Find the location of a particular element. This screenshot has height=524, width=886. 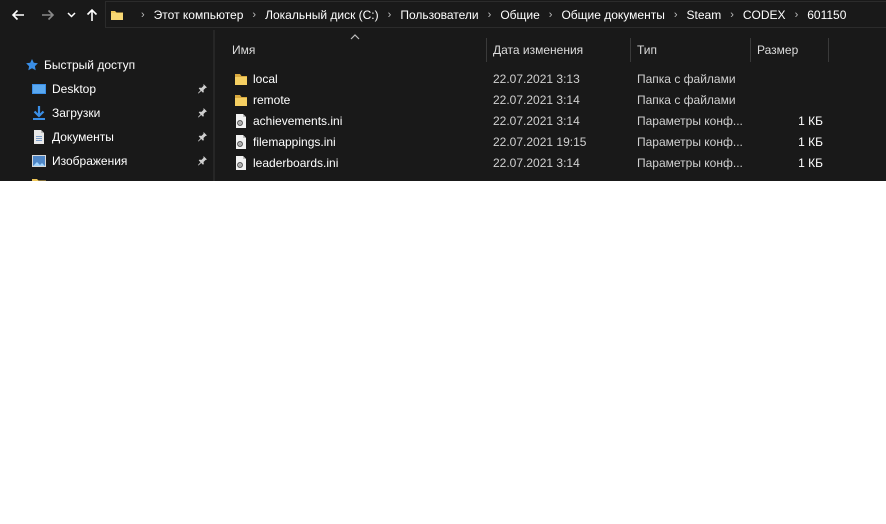

file-date: 22.07.2021 19:15 is located at coordinates (540, 142).